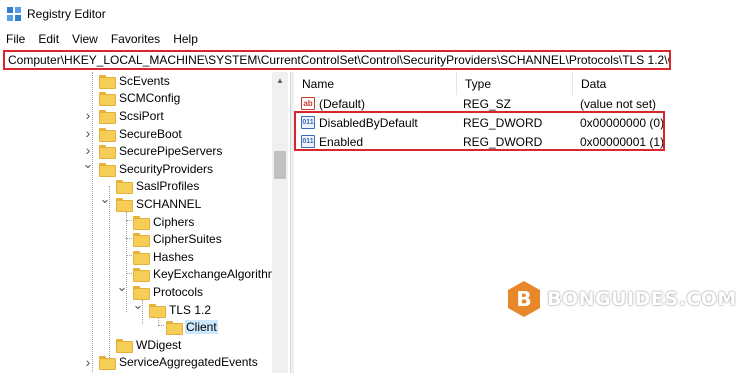 This screenshot has height=373, width=750. I want to click on tree-node: SaslProfiles, so click(158, 187).